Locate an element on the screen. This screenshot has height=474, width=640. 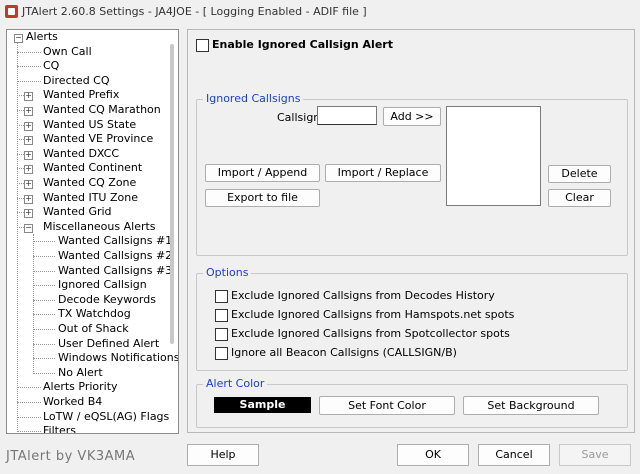
option-label: Ignore all Beacon Callsigns (CALLSIGN/B) is located at coordinates (344, 352).